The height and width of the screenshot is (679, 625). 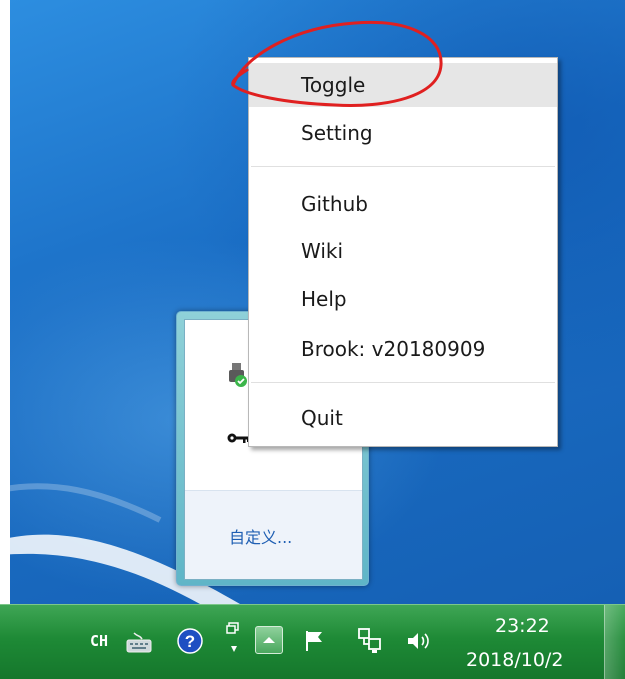 I want to click on show-hidden-icons-button, so click(x=269, y=640).